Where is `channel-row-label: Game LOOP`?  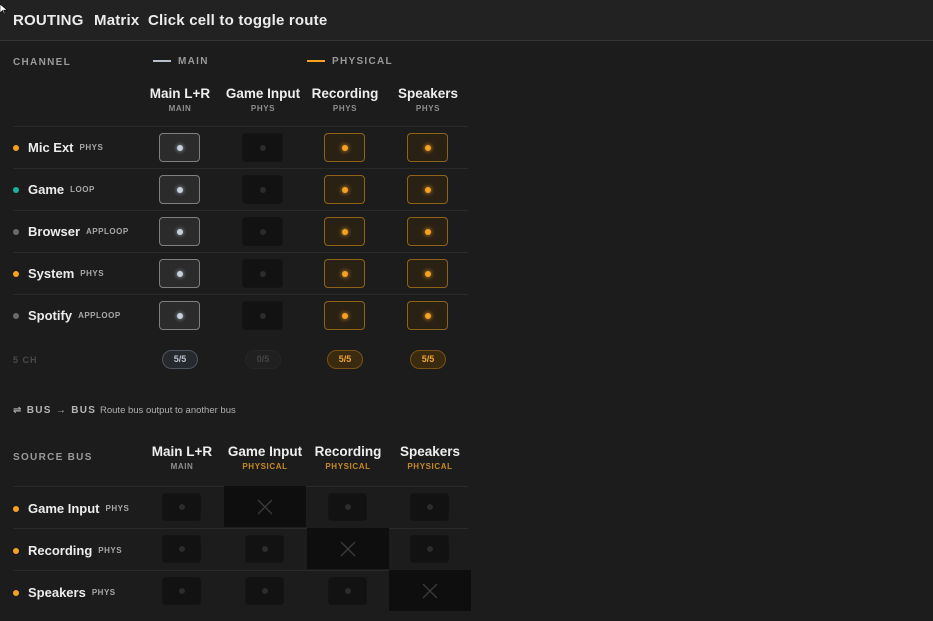
channel-row-label: Game LOOP is located at coordinates (54, 189).